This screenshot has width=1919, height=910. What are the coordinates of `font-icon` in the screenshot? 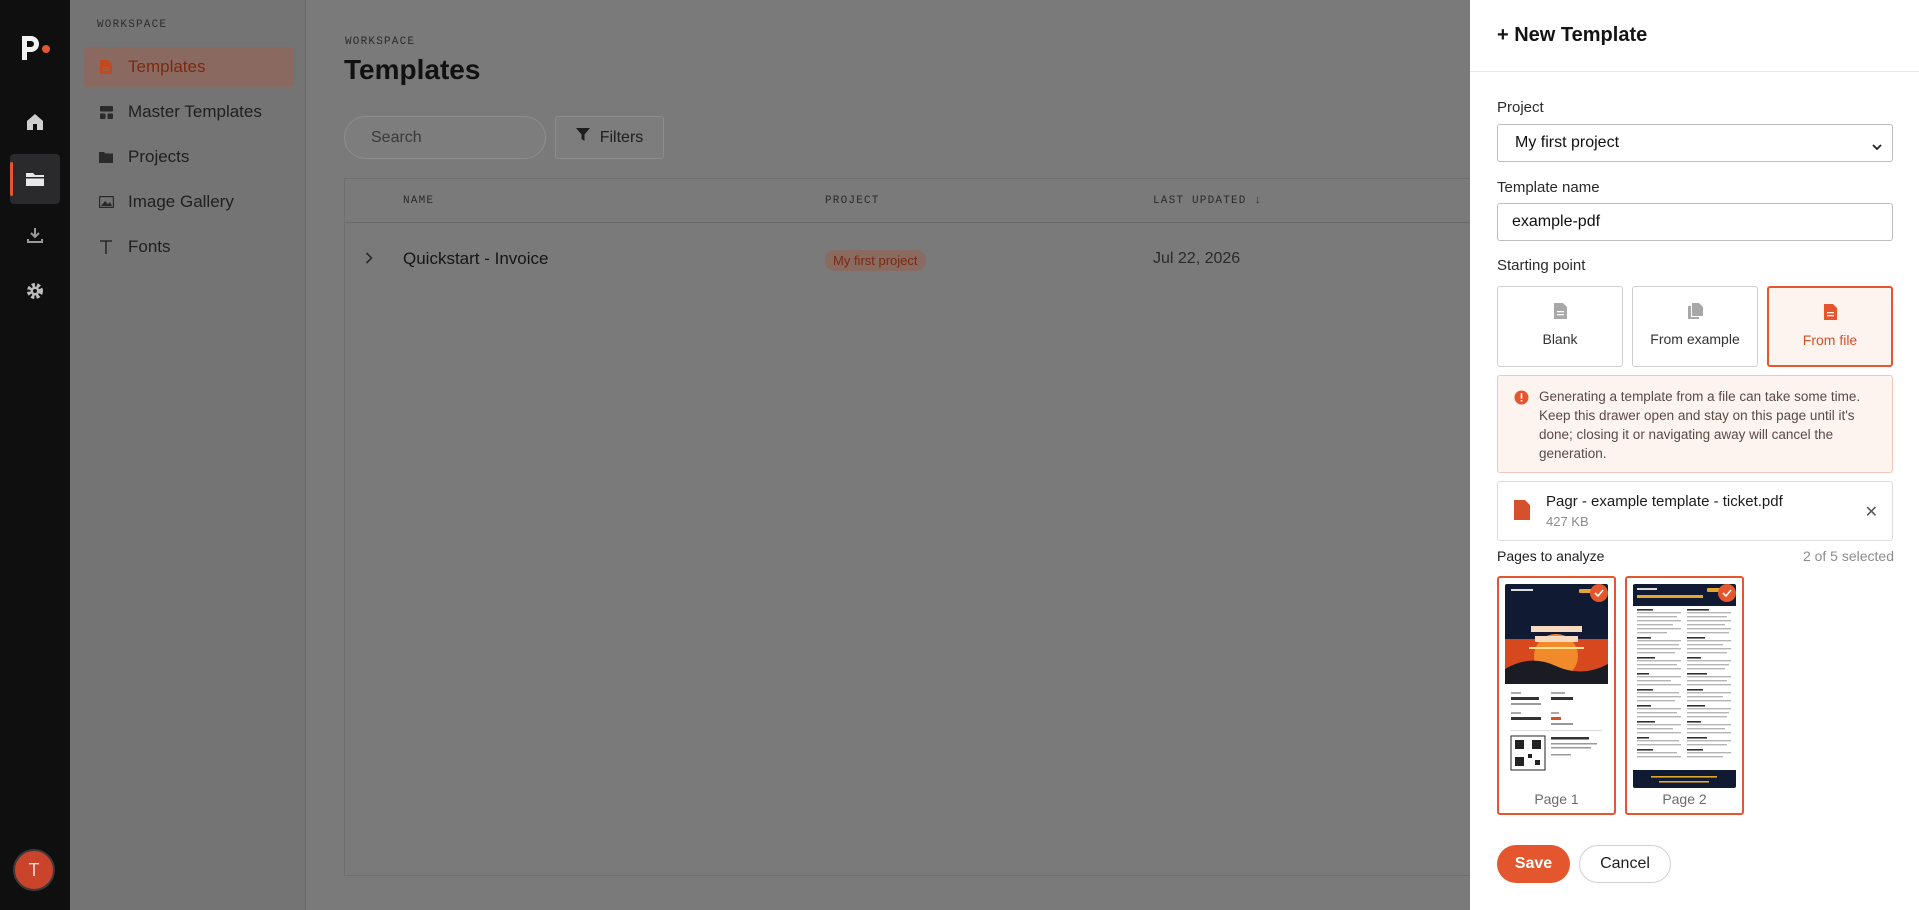 It's located at (106, 247).